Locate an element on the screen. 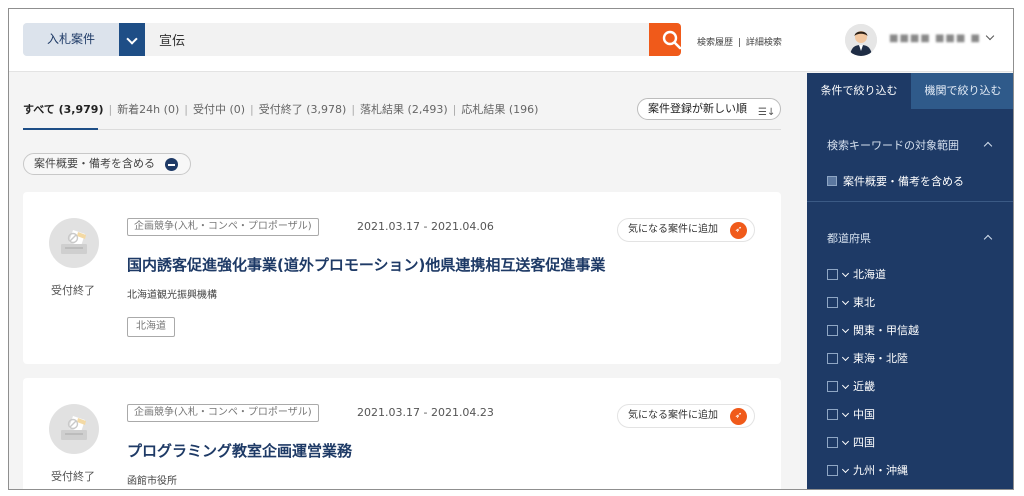  pref-label: 東海・北陸 is located at coordinates (880, 358).